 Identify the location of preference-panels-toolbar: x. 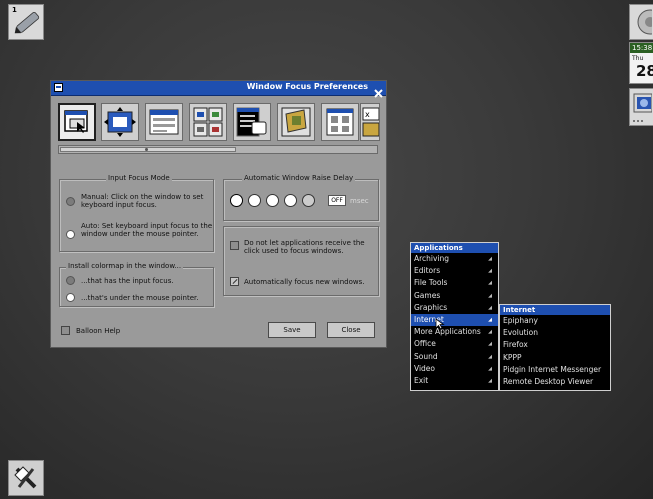
(219, 123).